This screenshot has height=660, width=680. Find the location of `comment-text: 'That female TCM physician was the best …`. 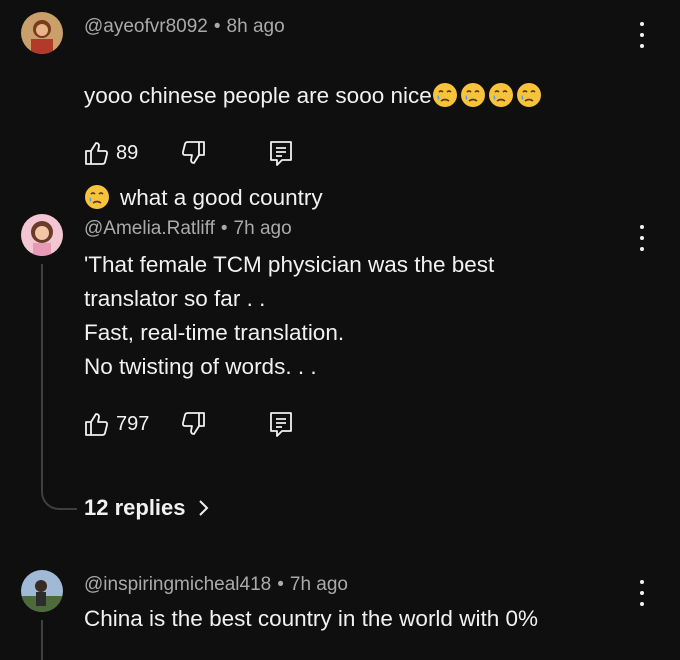

comment-text: 'That female TCM physician was the best … is located at coordinates (289, 315).